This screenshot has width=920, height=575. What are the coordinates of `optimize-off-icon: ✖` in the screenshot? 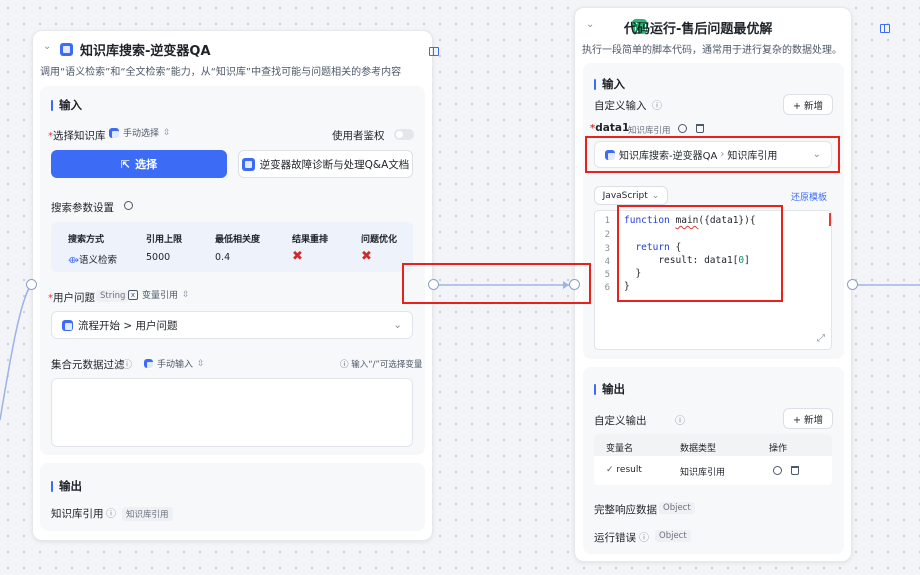 It's located at (366, 256).